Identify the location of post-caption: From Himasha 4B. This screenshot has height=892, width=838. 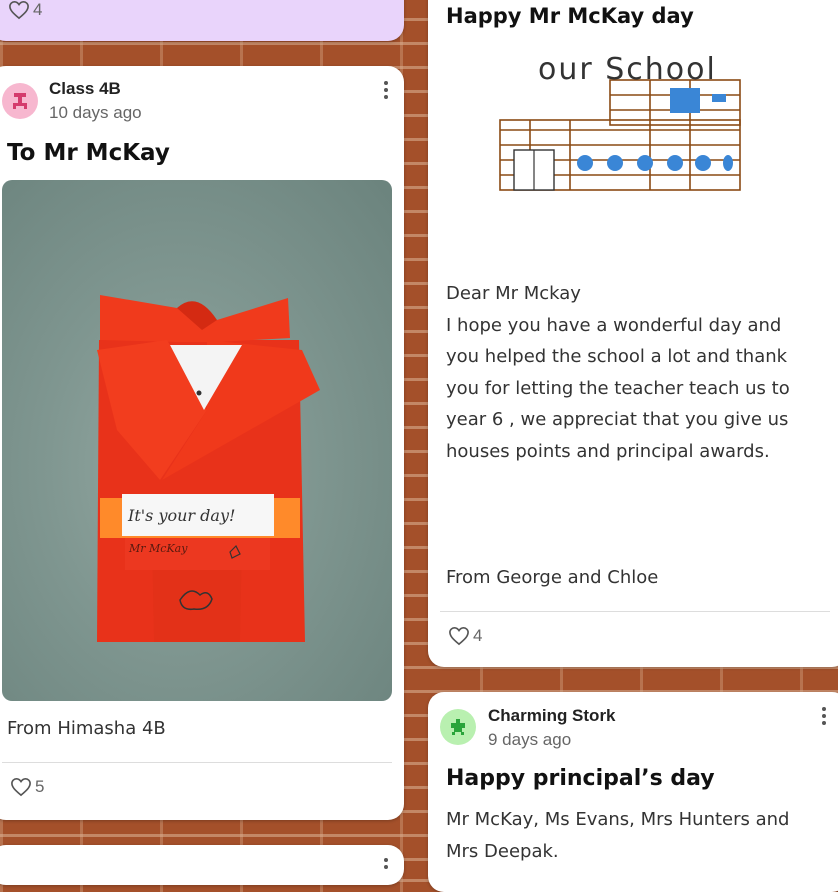
(86, 728).